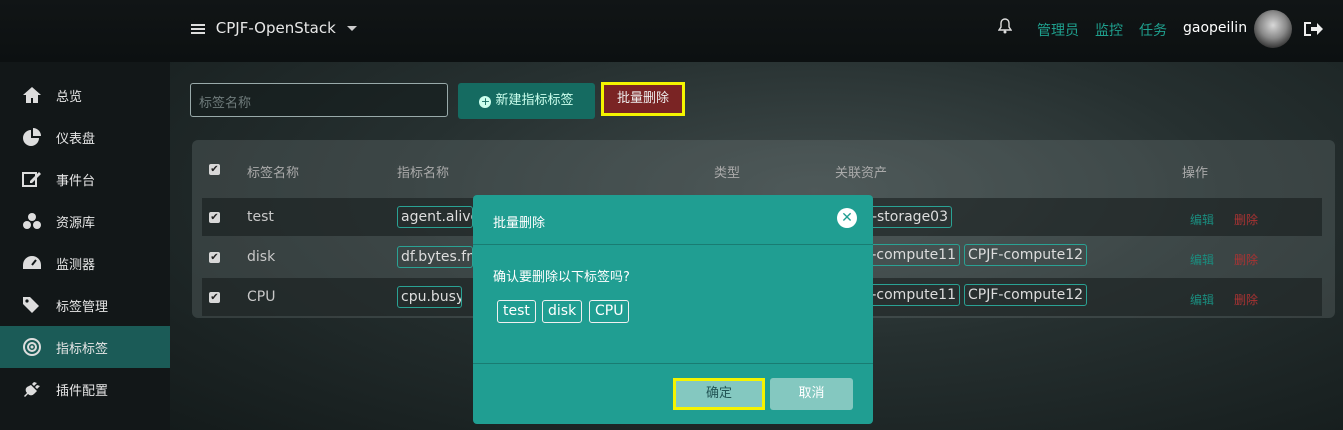  Describe the element at coordinates (423, 173) in the screenshot. I see `header-metric-name: 指标名称` at that location.